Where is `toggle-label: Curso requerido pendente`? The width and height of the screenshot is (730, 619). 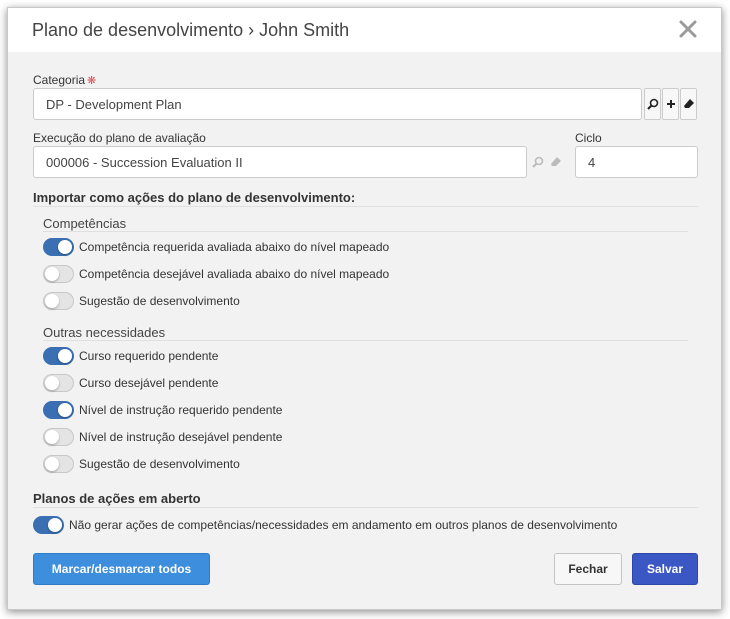
toggle-label: Curso requerido pendente is located at coordinates (149, 356).